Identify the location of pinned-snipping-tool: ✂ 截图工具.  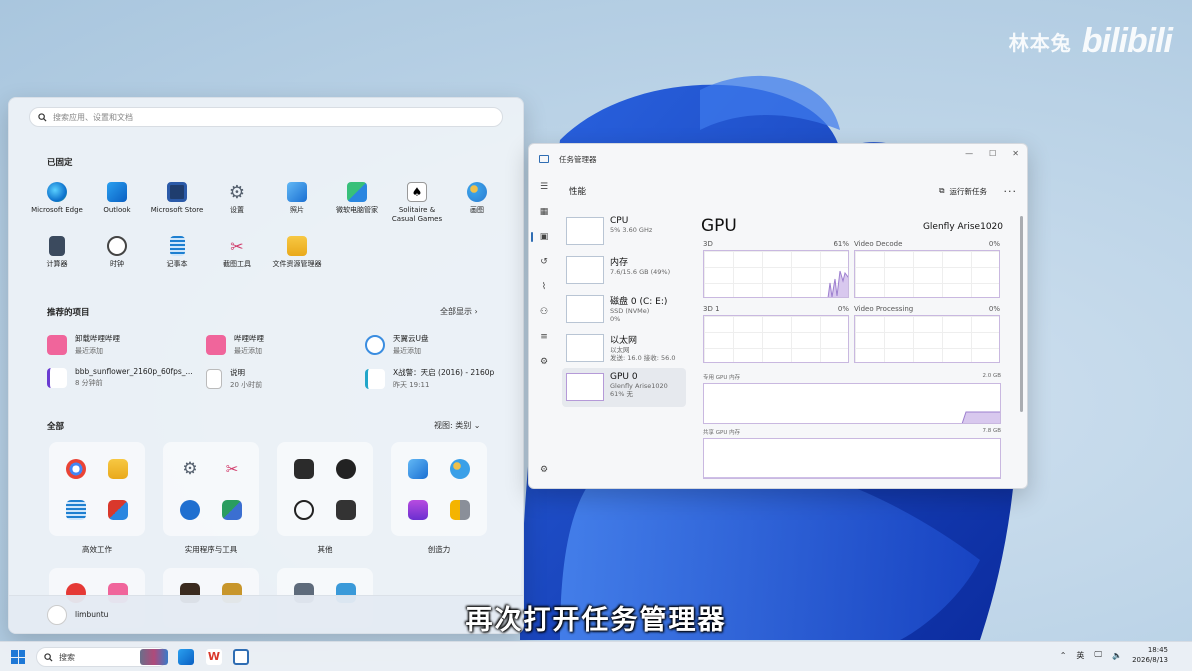
(237, 252).